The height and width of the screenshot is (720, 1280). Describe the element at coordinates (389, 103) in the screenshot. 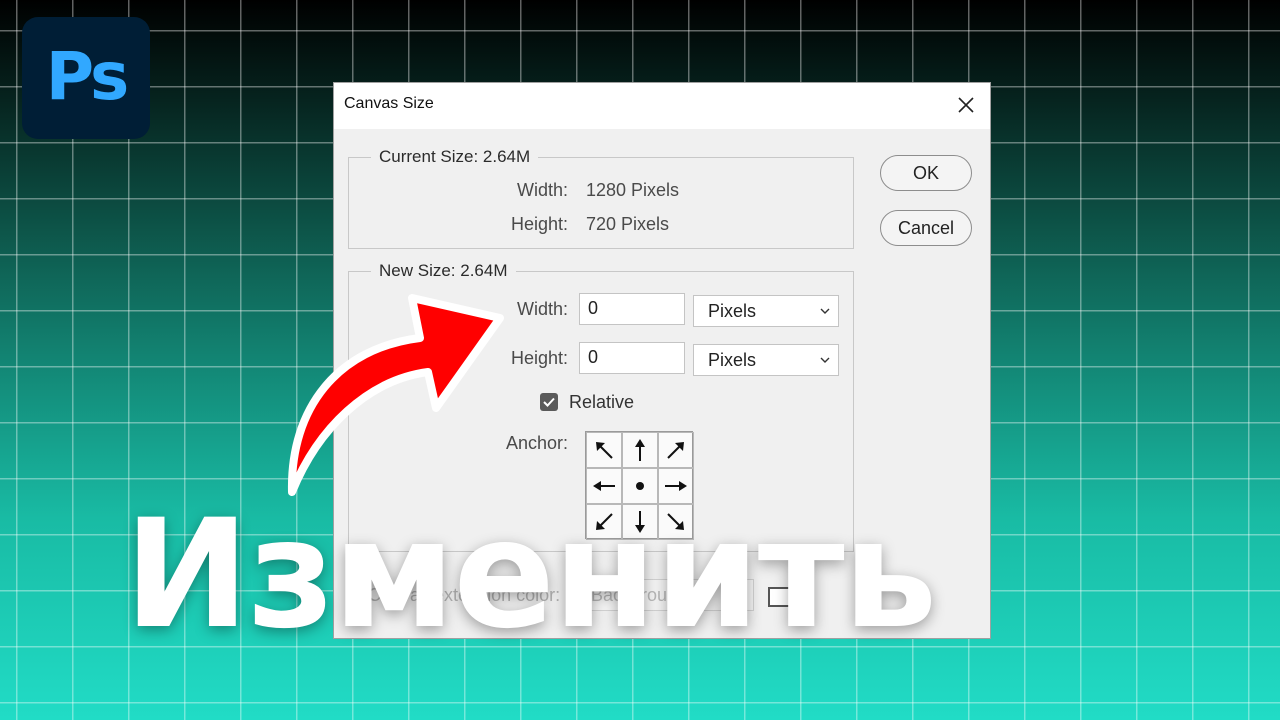

I see `dialog-title: Canvas Size` at that location.